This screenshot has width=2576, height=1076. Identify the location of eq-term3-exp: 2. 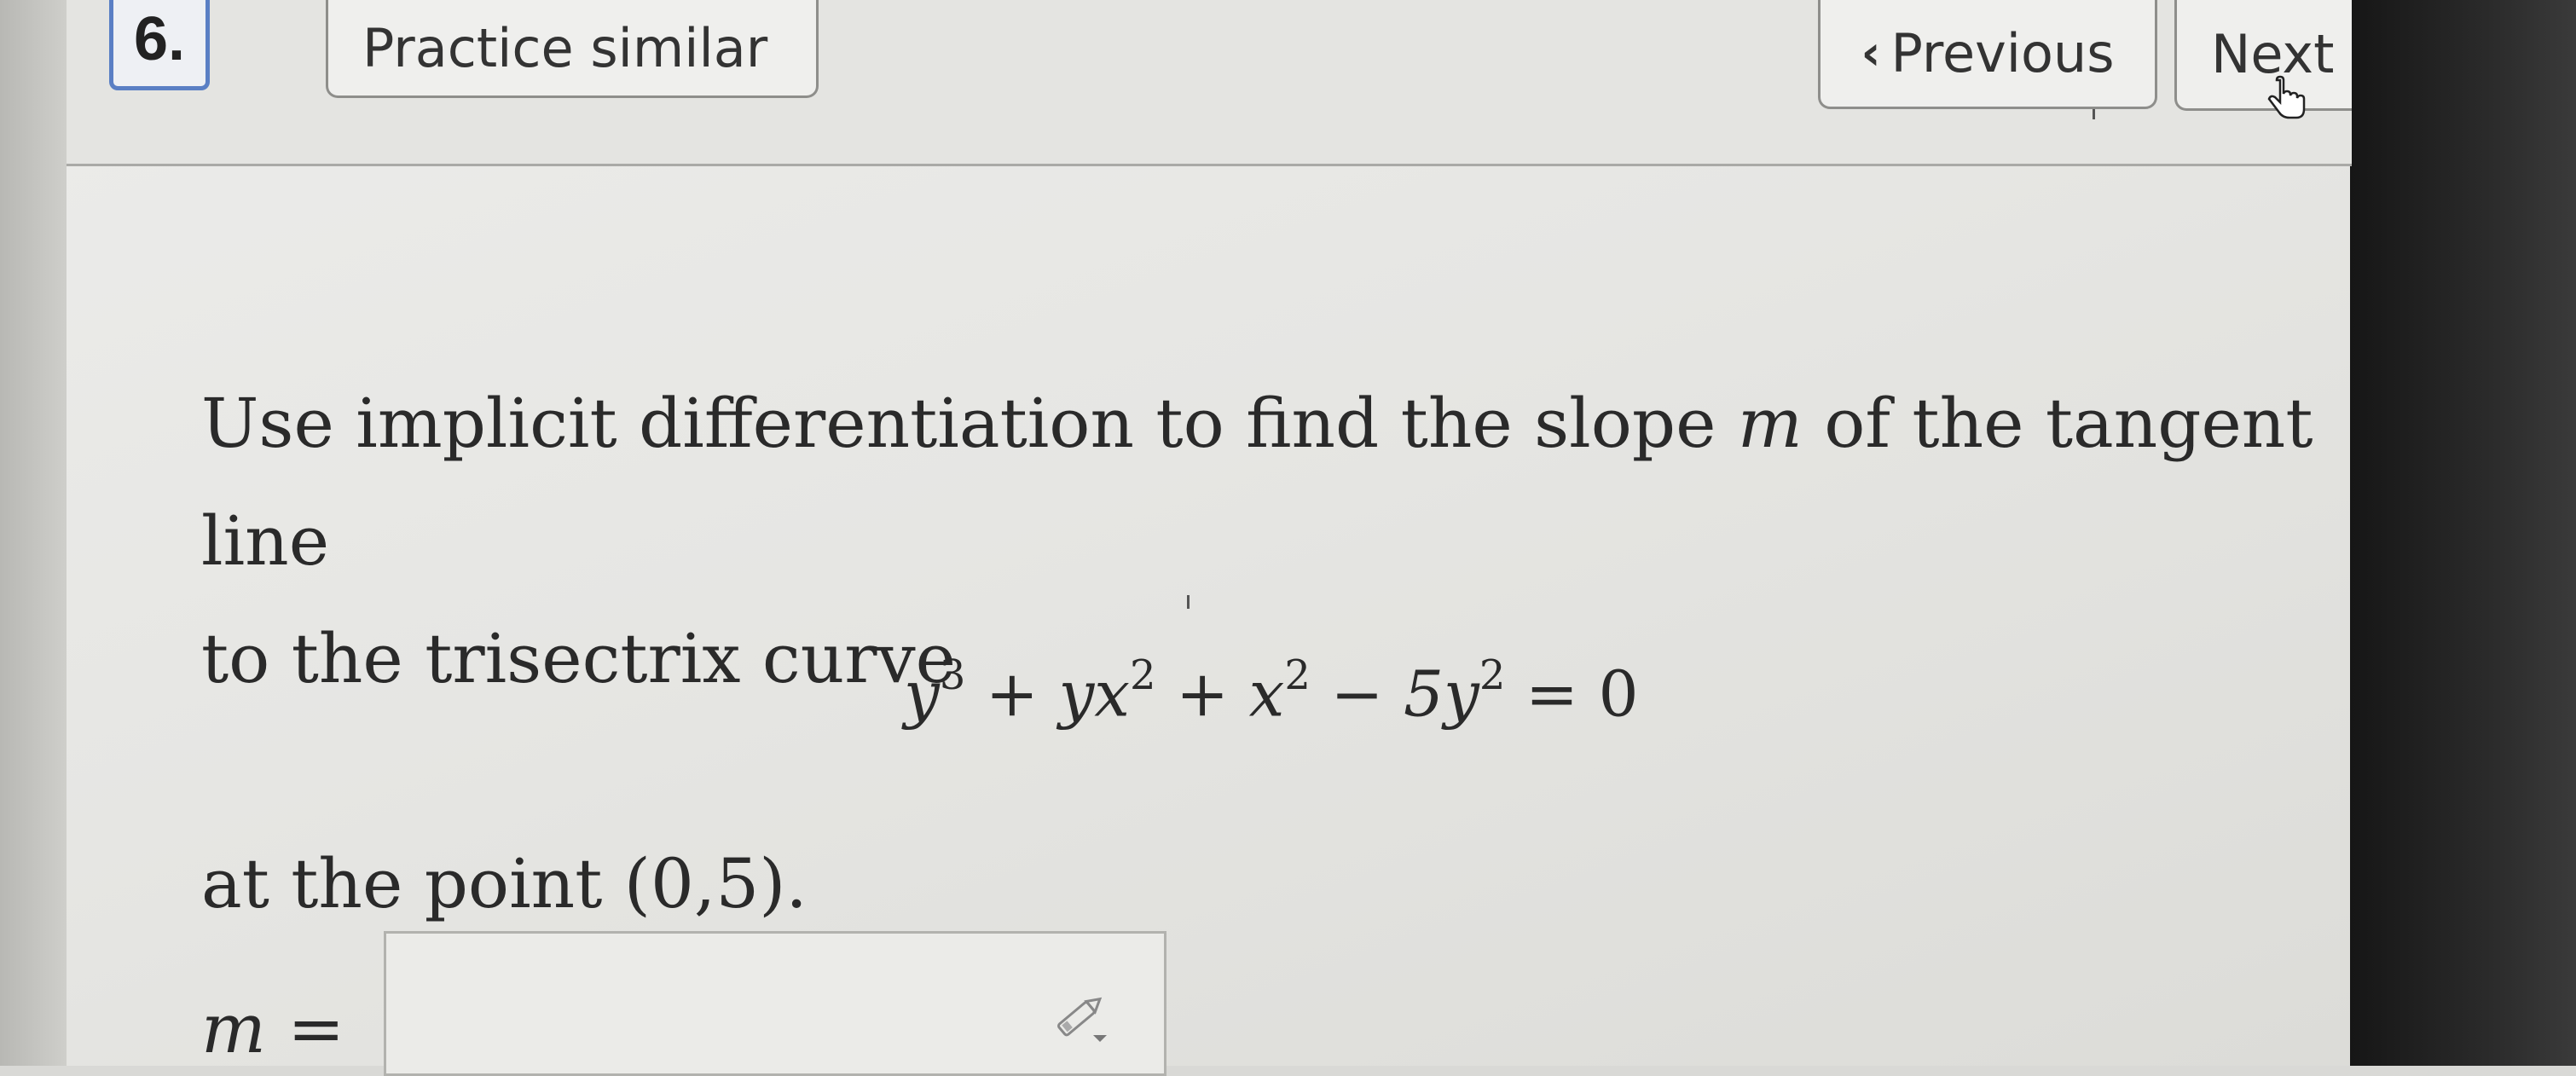
(1297, 675).